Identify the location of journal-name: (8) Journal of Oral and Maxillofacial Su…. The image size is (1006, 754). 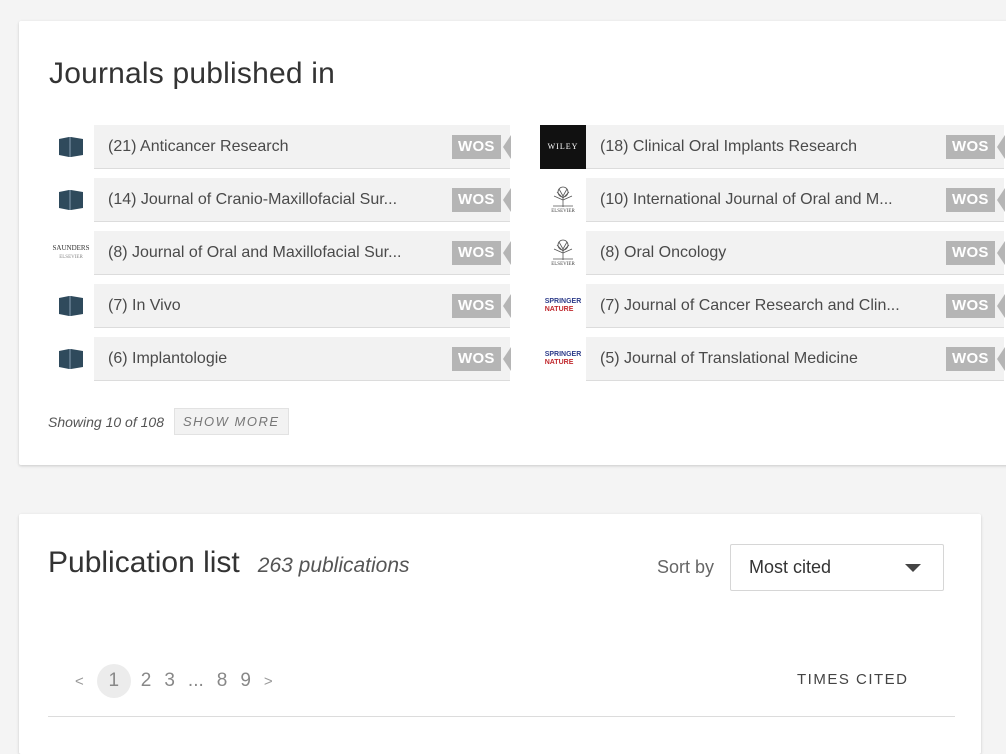
(273, 253).